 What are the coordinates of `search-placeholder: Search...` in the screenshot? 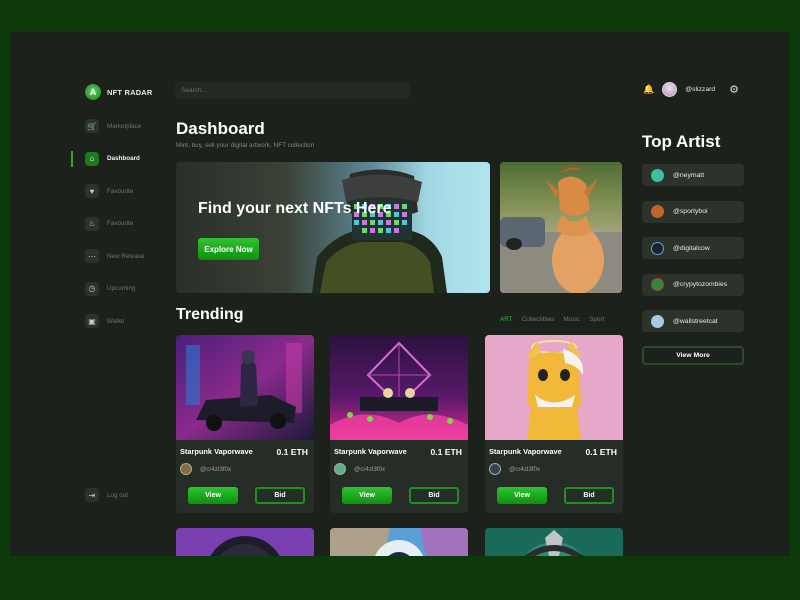 It's located at (194, 90).